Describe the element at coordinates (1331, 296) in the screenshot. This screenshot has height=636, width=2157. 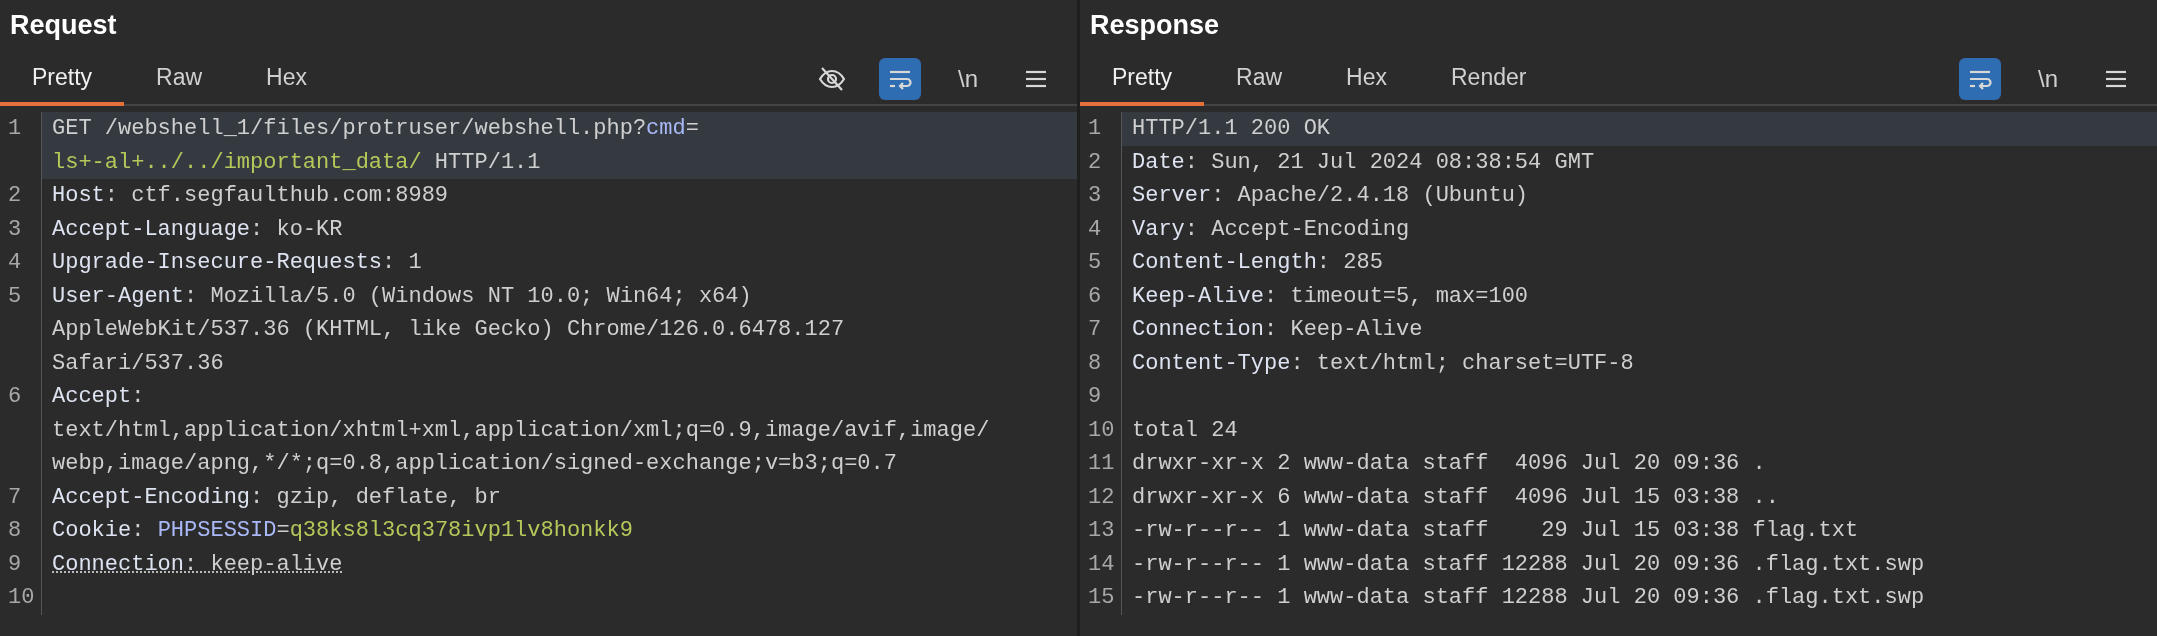
I see `code-line: Keep-Alive: timeout=5, max=100` at that location.